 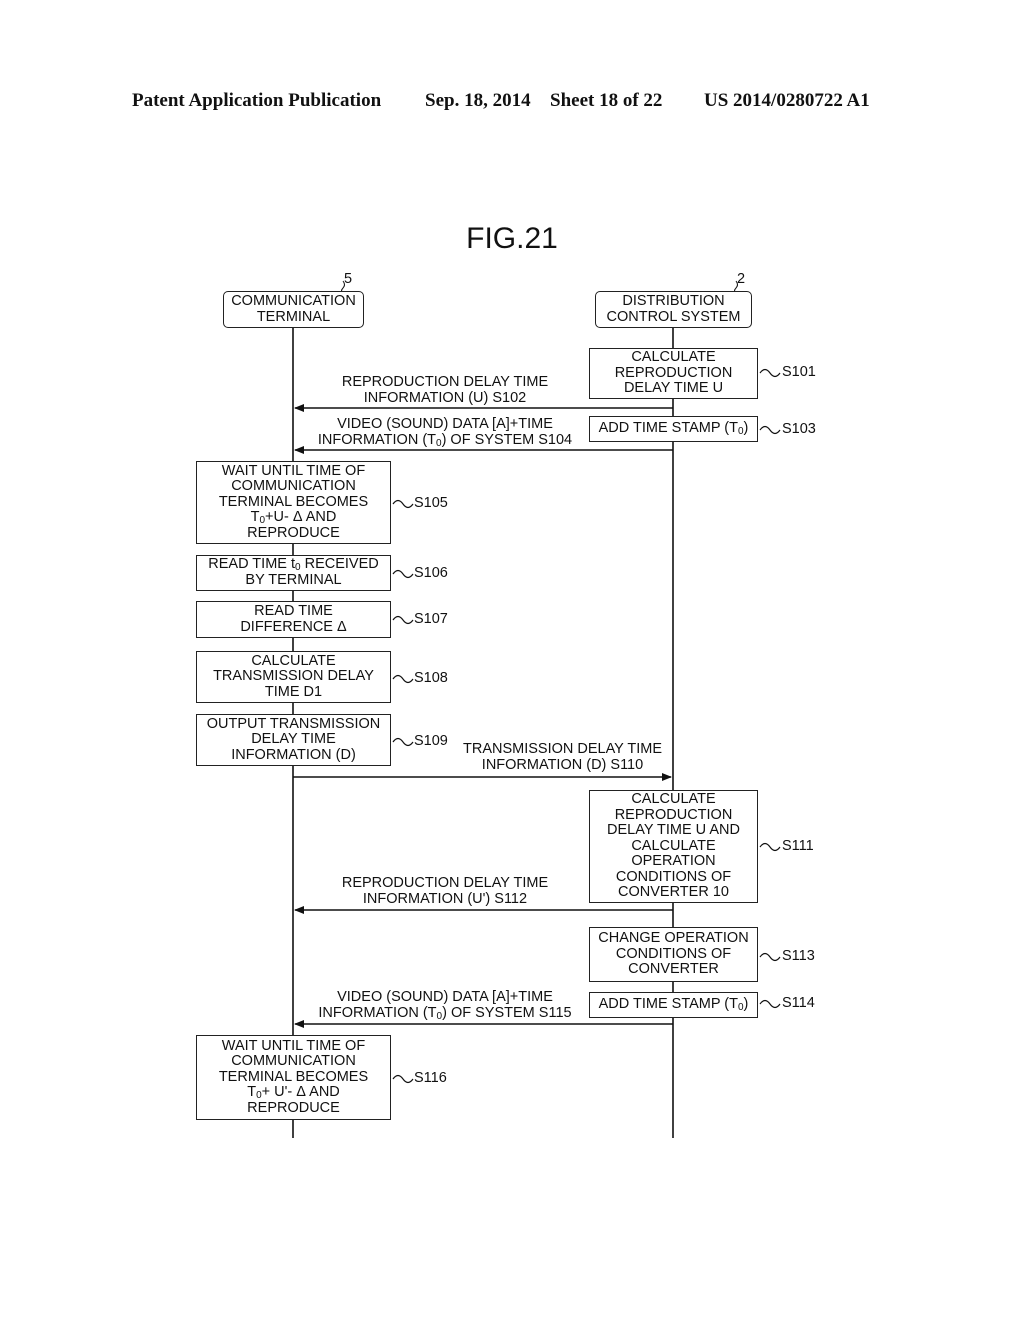 What do you see at coordinates (431, 678) in the screenshot?
I see `step-label-s108: S108` at bounding box center [431, 678].